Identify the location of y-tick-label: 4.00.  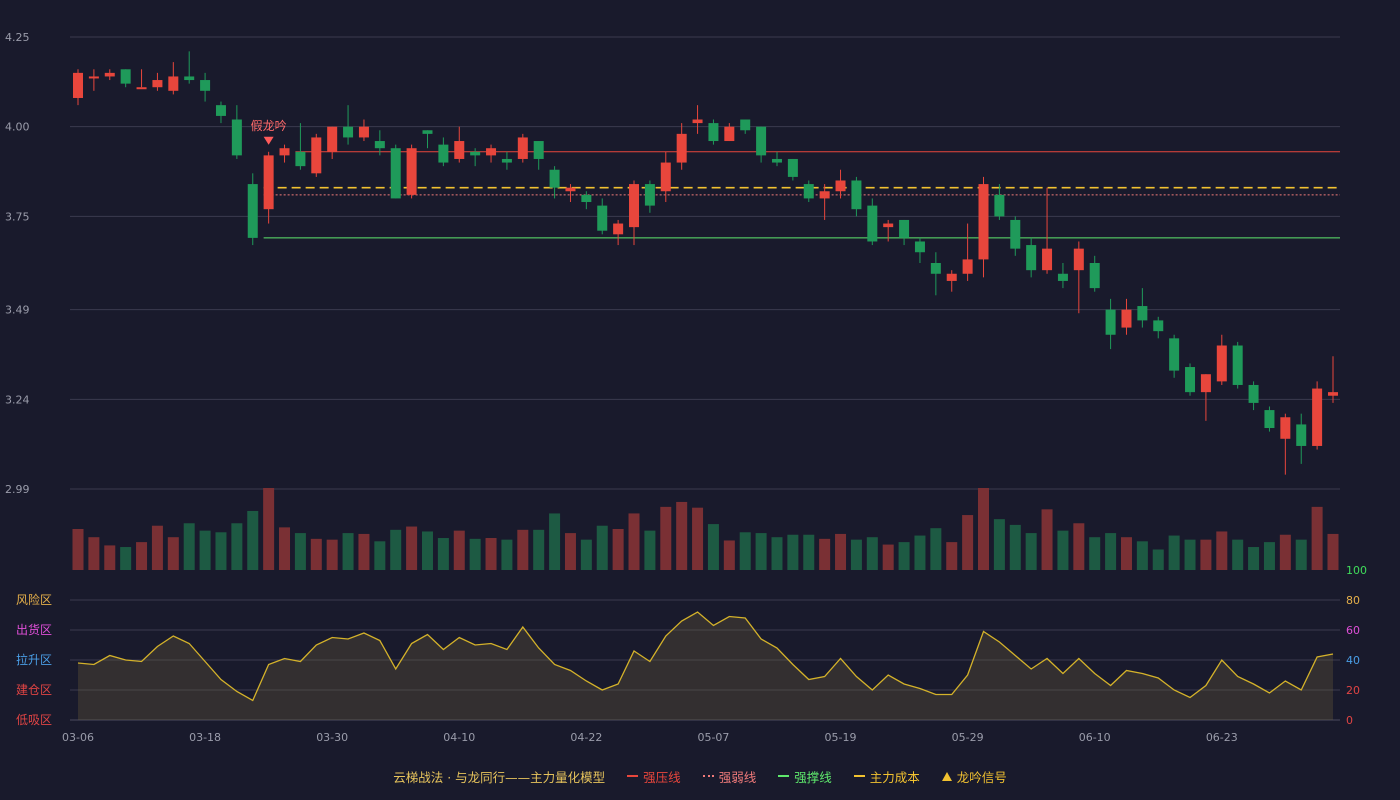
(17, 127).